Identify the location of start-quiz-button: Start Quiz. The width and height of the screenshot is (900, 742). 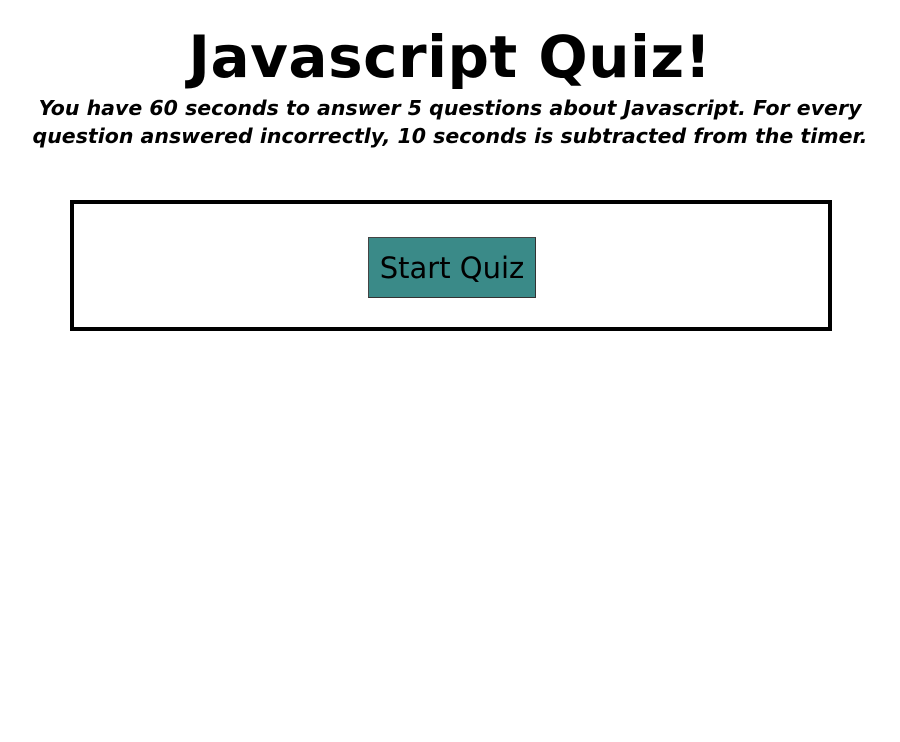
(452, 267).